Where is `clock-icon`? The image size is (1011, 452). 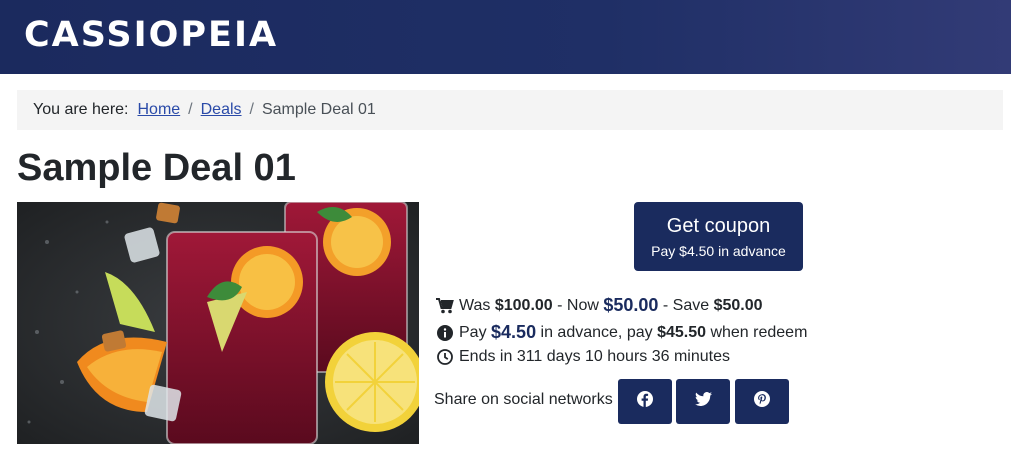
clock-icon is located at coordinates (445, 357).